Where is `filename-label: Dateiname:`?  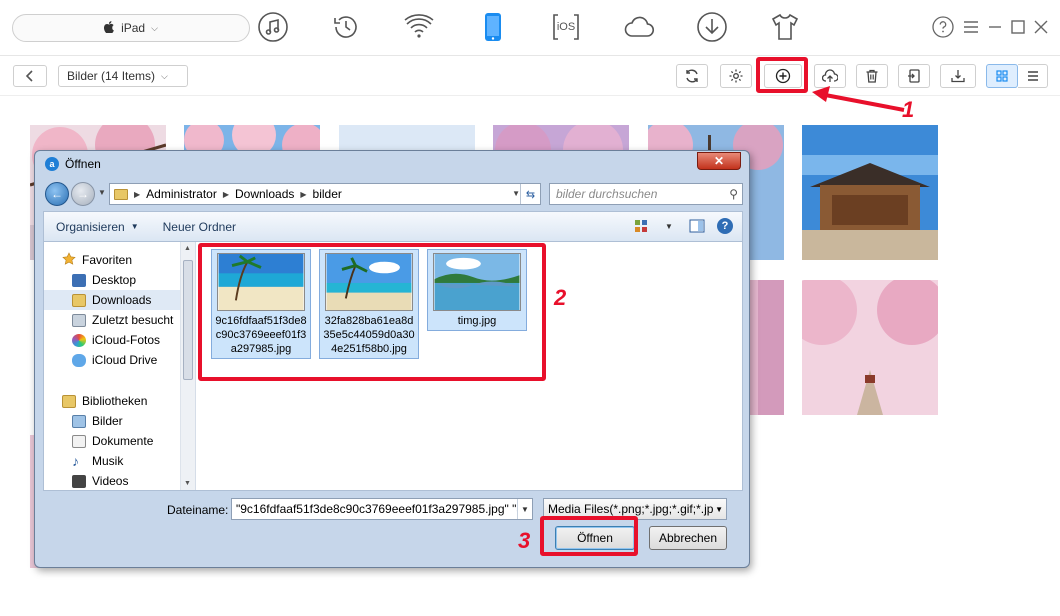
filename-label: Dateiname: is located at coordinates (198, 510).